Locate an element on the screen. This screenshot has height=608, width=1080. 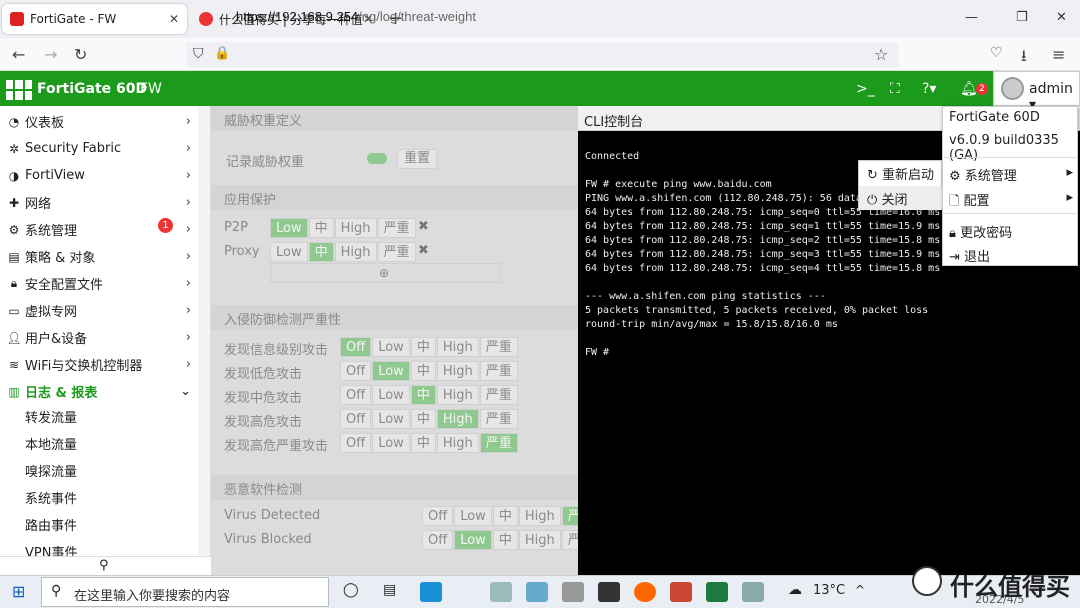
help-icon: ?▾ is located at coordinates (929, 89).